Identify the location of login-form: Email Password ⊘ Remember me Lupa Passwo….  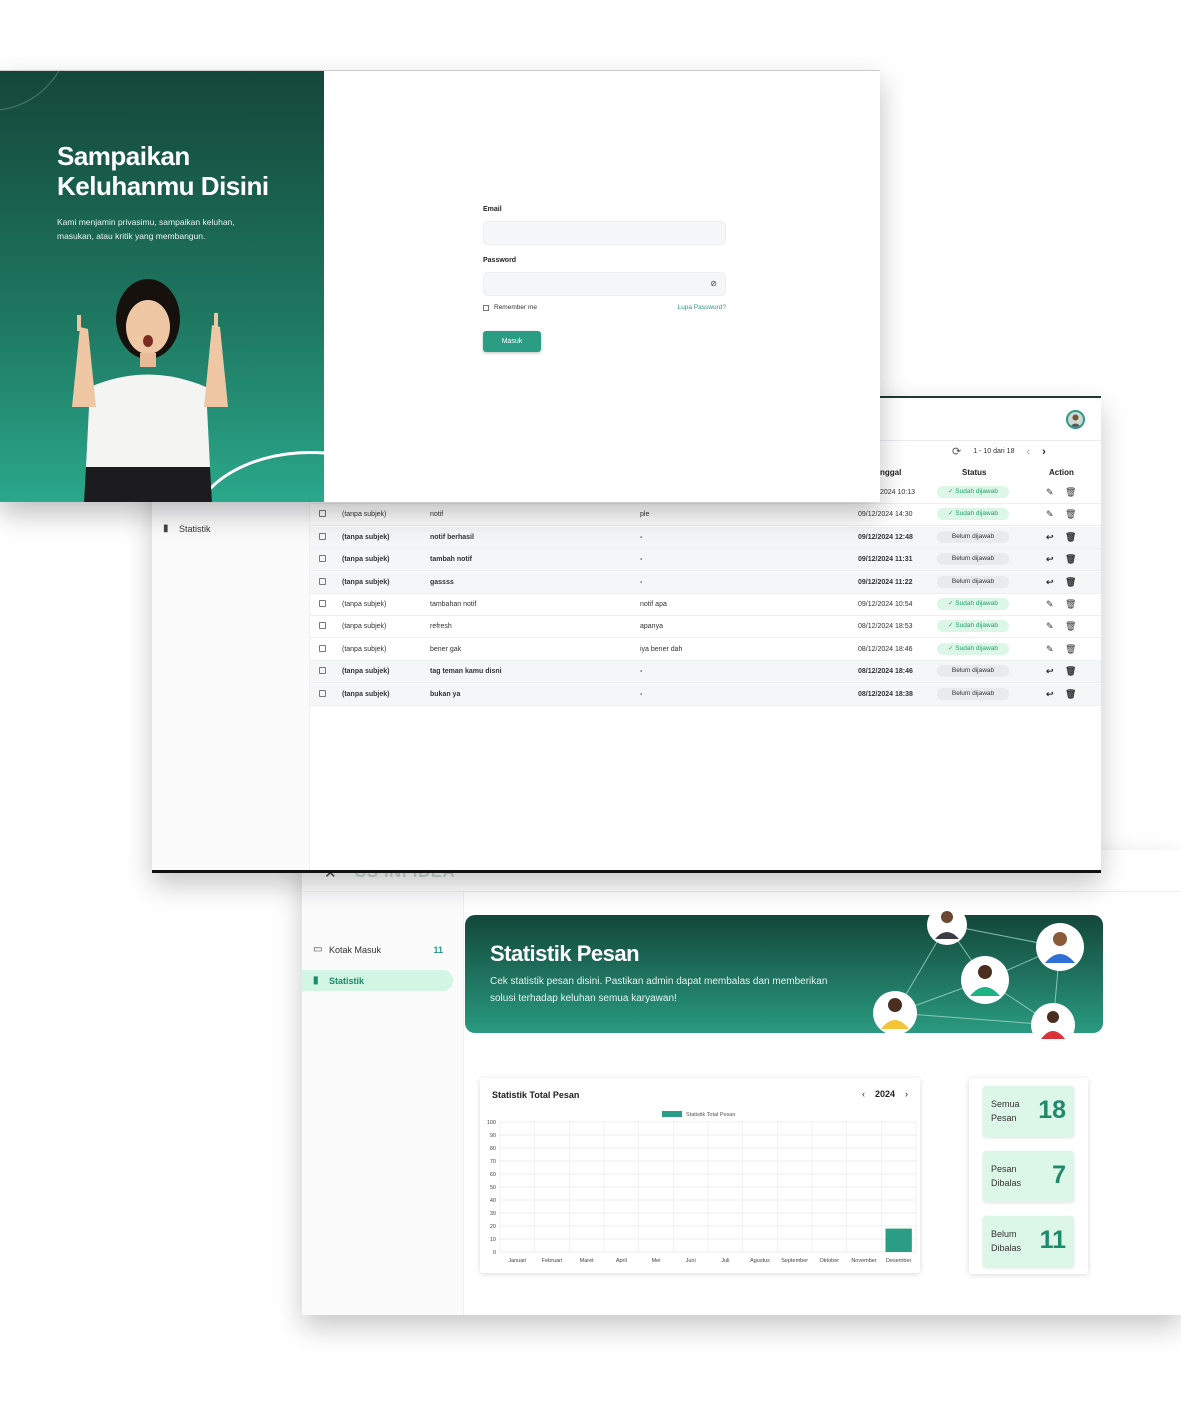
(604, 279).